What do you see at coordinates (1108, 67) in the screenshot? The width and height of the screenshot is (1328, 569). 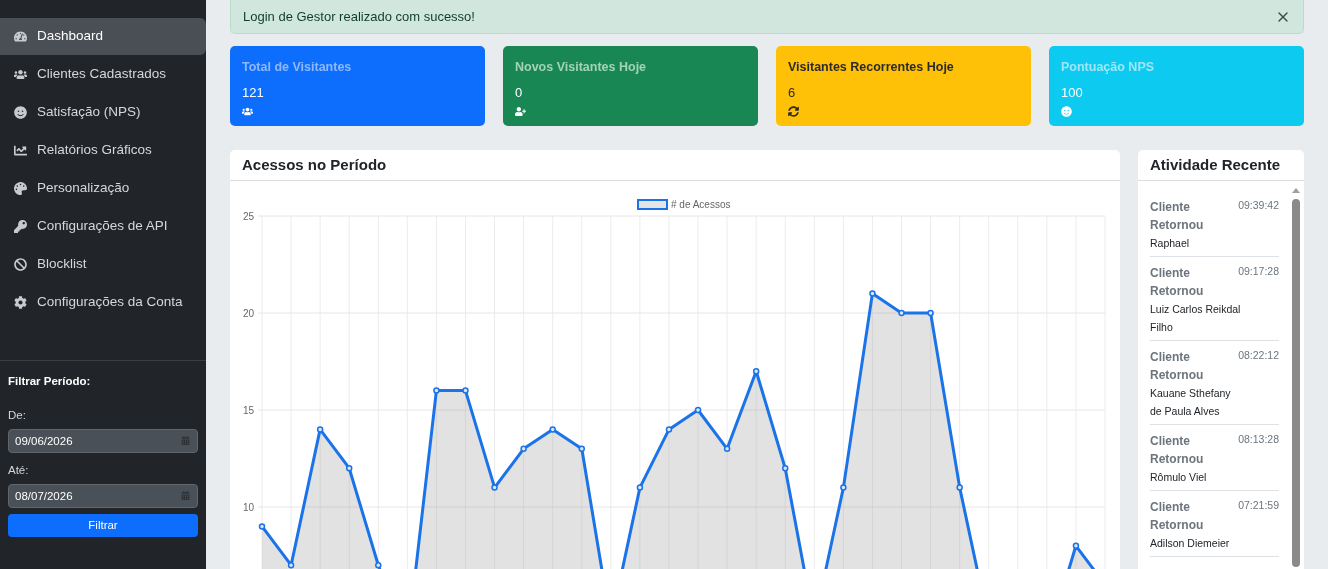 I see `stat-title: Pontuação NPS` at bounding box center [1108, 67].